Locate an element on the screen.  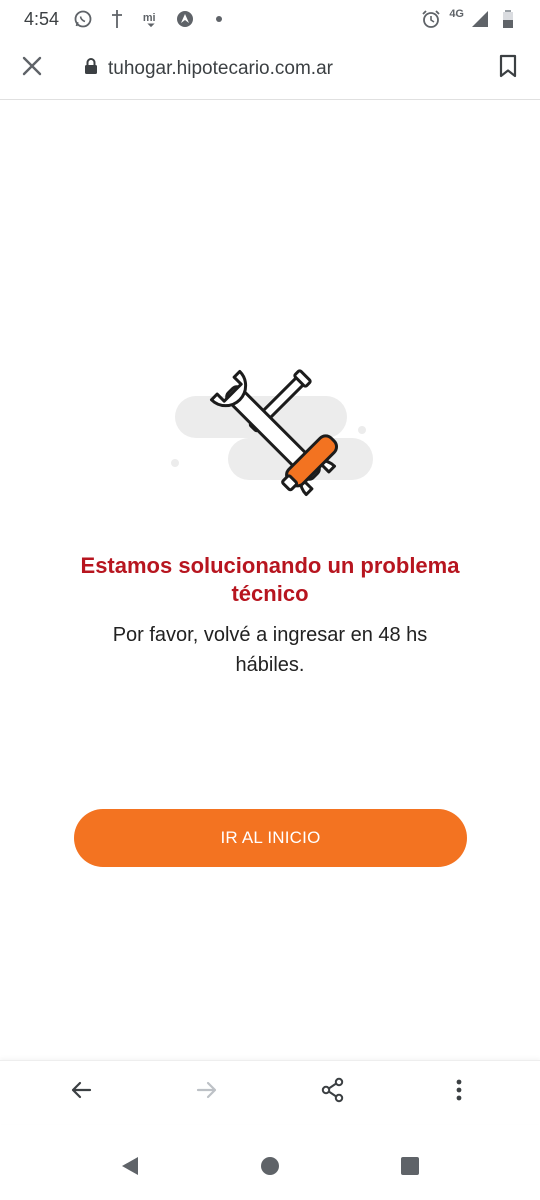
whatsapp-icon is located at coordinates (83, 19).